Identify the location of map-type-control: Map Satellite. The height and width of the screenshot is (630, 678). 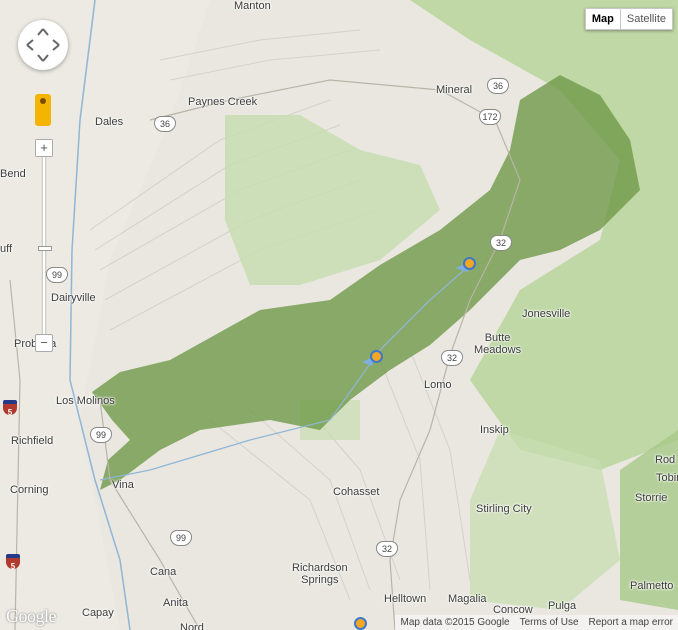
(628, 19).